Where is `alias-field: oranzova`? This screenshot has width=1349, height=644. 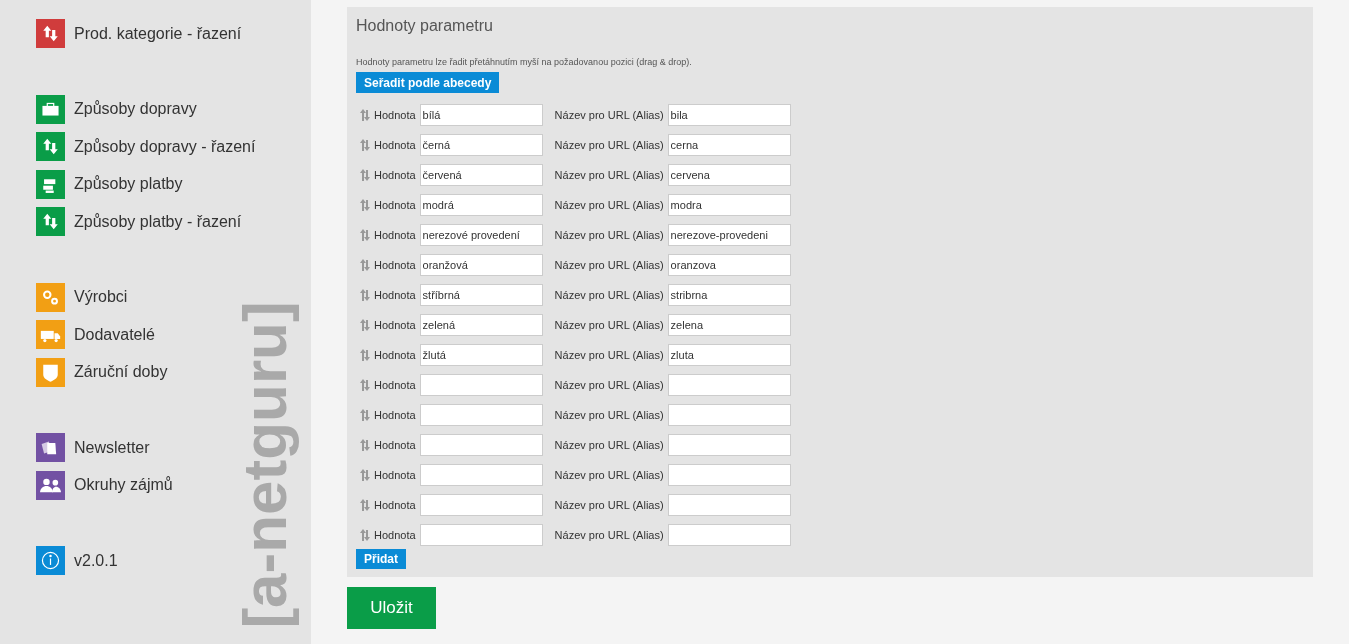
alias-field: oranzova is located at coordinates (729, 265).